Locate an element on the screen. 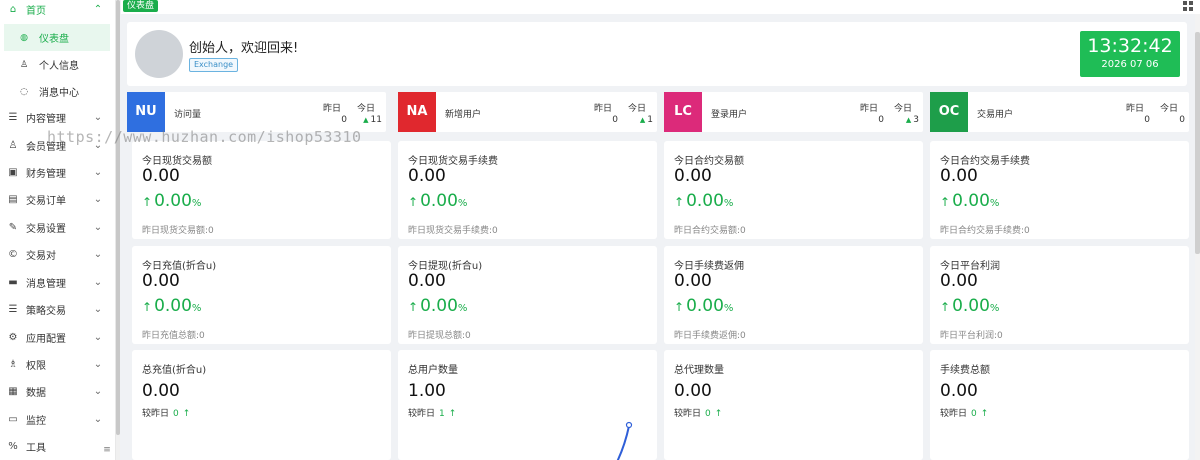 The width and height of the screenshot is (1200, 460). metric-card: 今日充值(折合u) 0.00 ↑ 0.00% 昨日充值总额:0 is located at coordinates (261, 295).